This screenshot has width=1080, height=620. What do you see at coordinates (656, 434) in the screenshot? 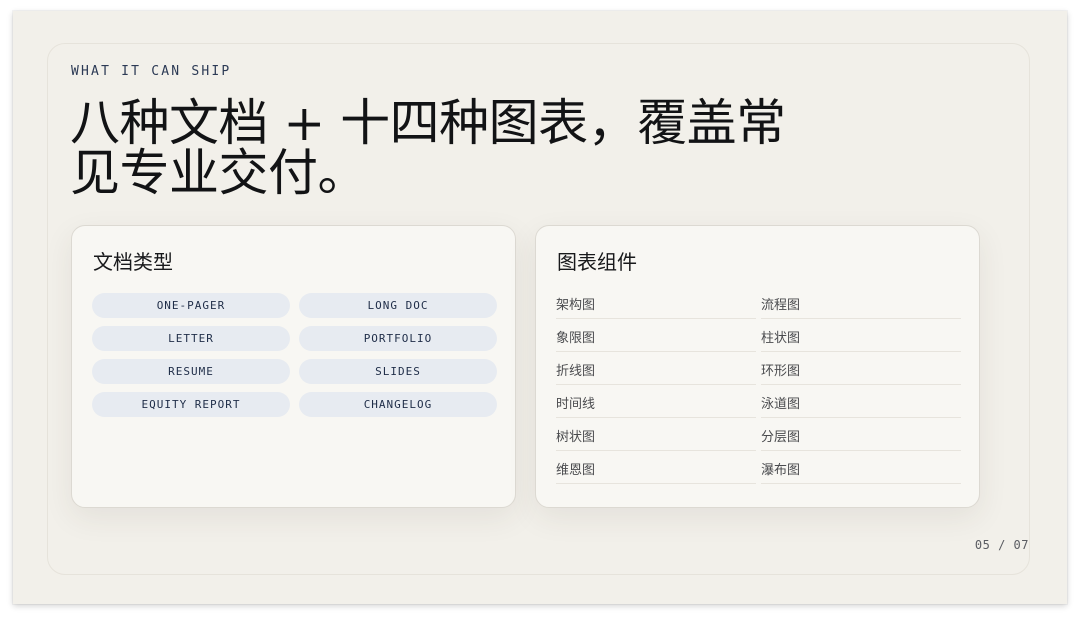
I see `chart-component-item: 树状图` at bounding box center [656, 434].